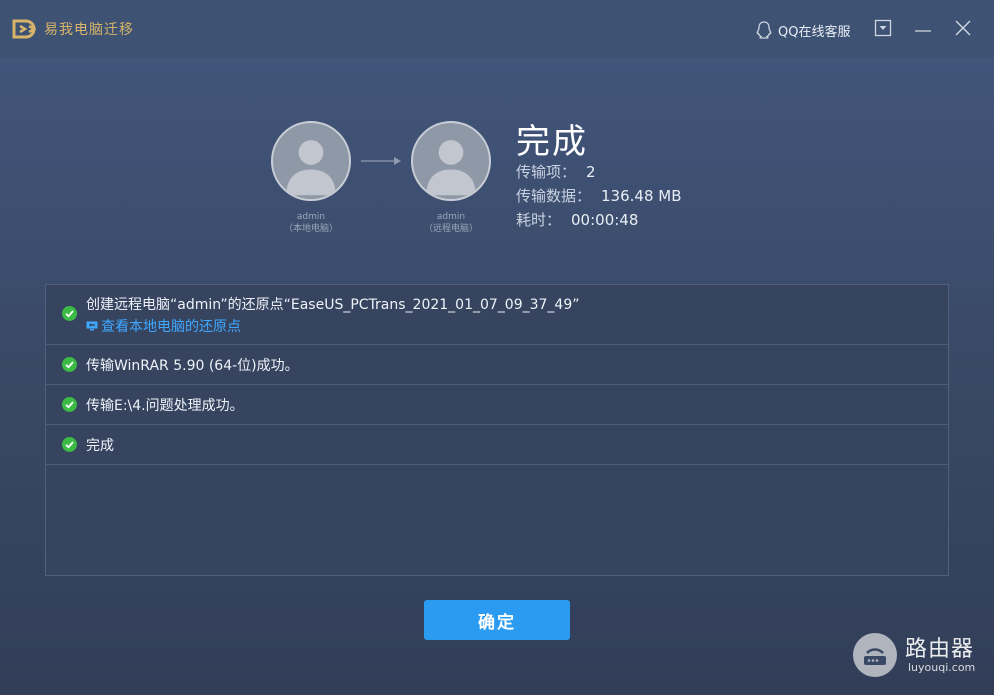 This screenshot has height=695, width=994. I want to click on app-logo-icon, so click(24, 29).